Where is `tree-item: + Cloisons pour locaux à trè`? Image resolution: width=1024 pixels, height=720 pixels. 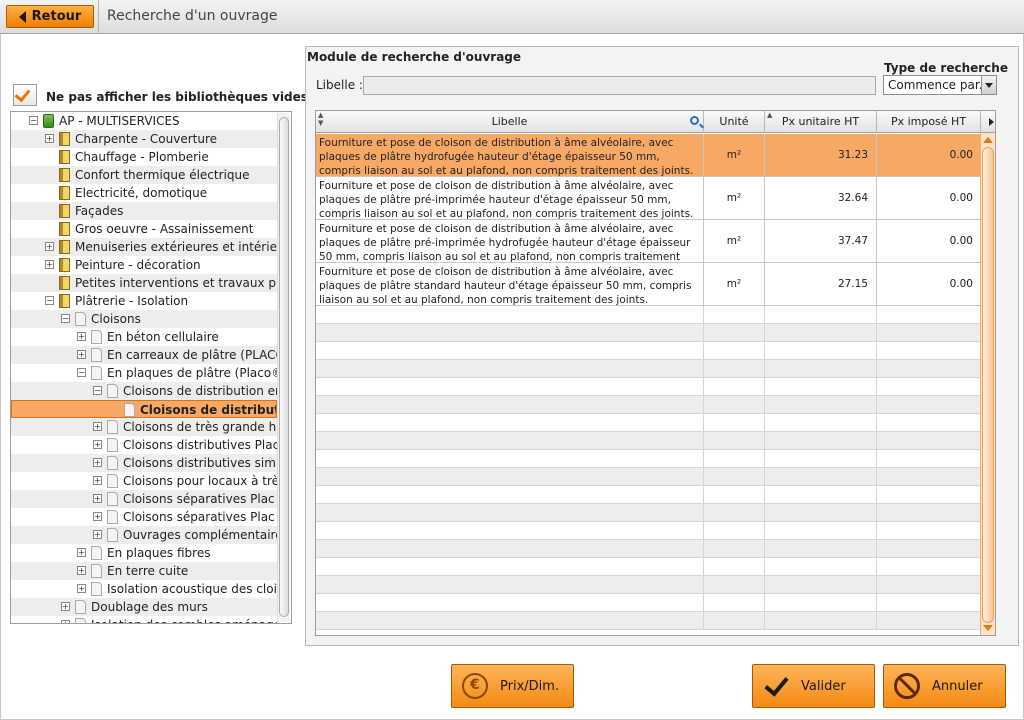
tree-item: + Cloisons pour locaux à trè is located at coordinates (144, 481).